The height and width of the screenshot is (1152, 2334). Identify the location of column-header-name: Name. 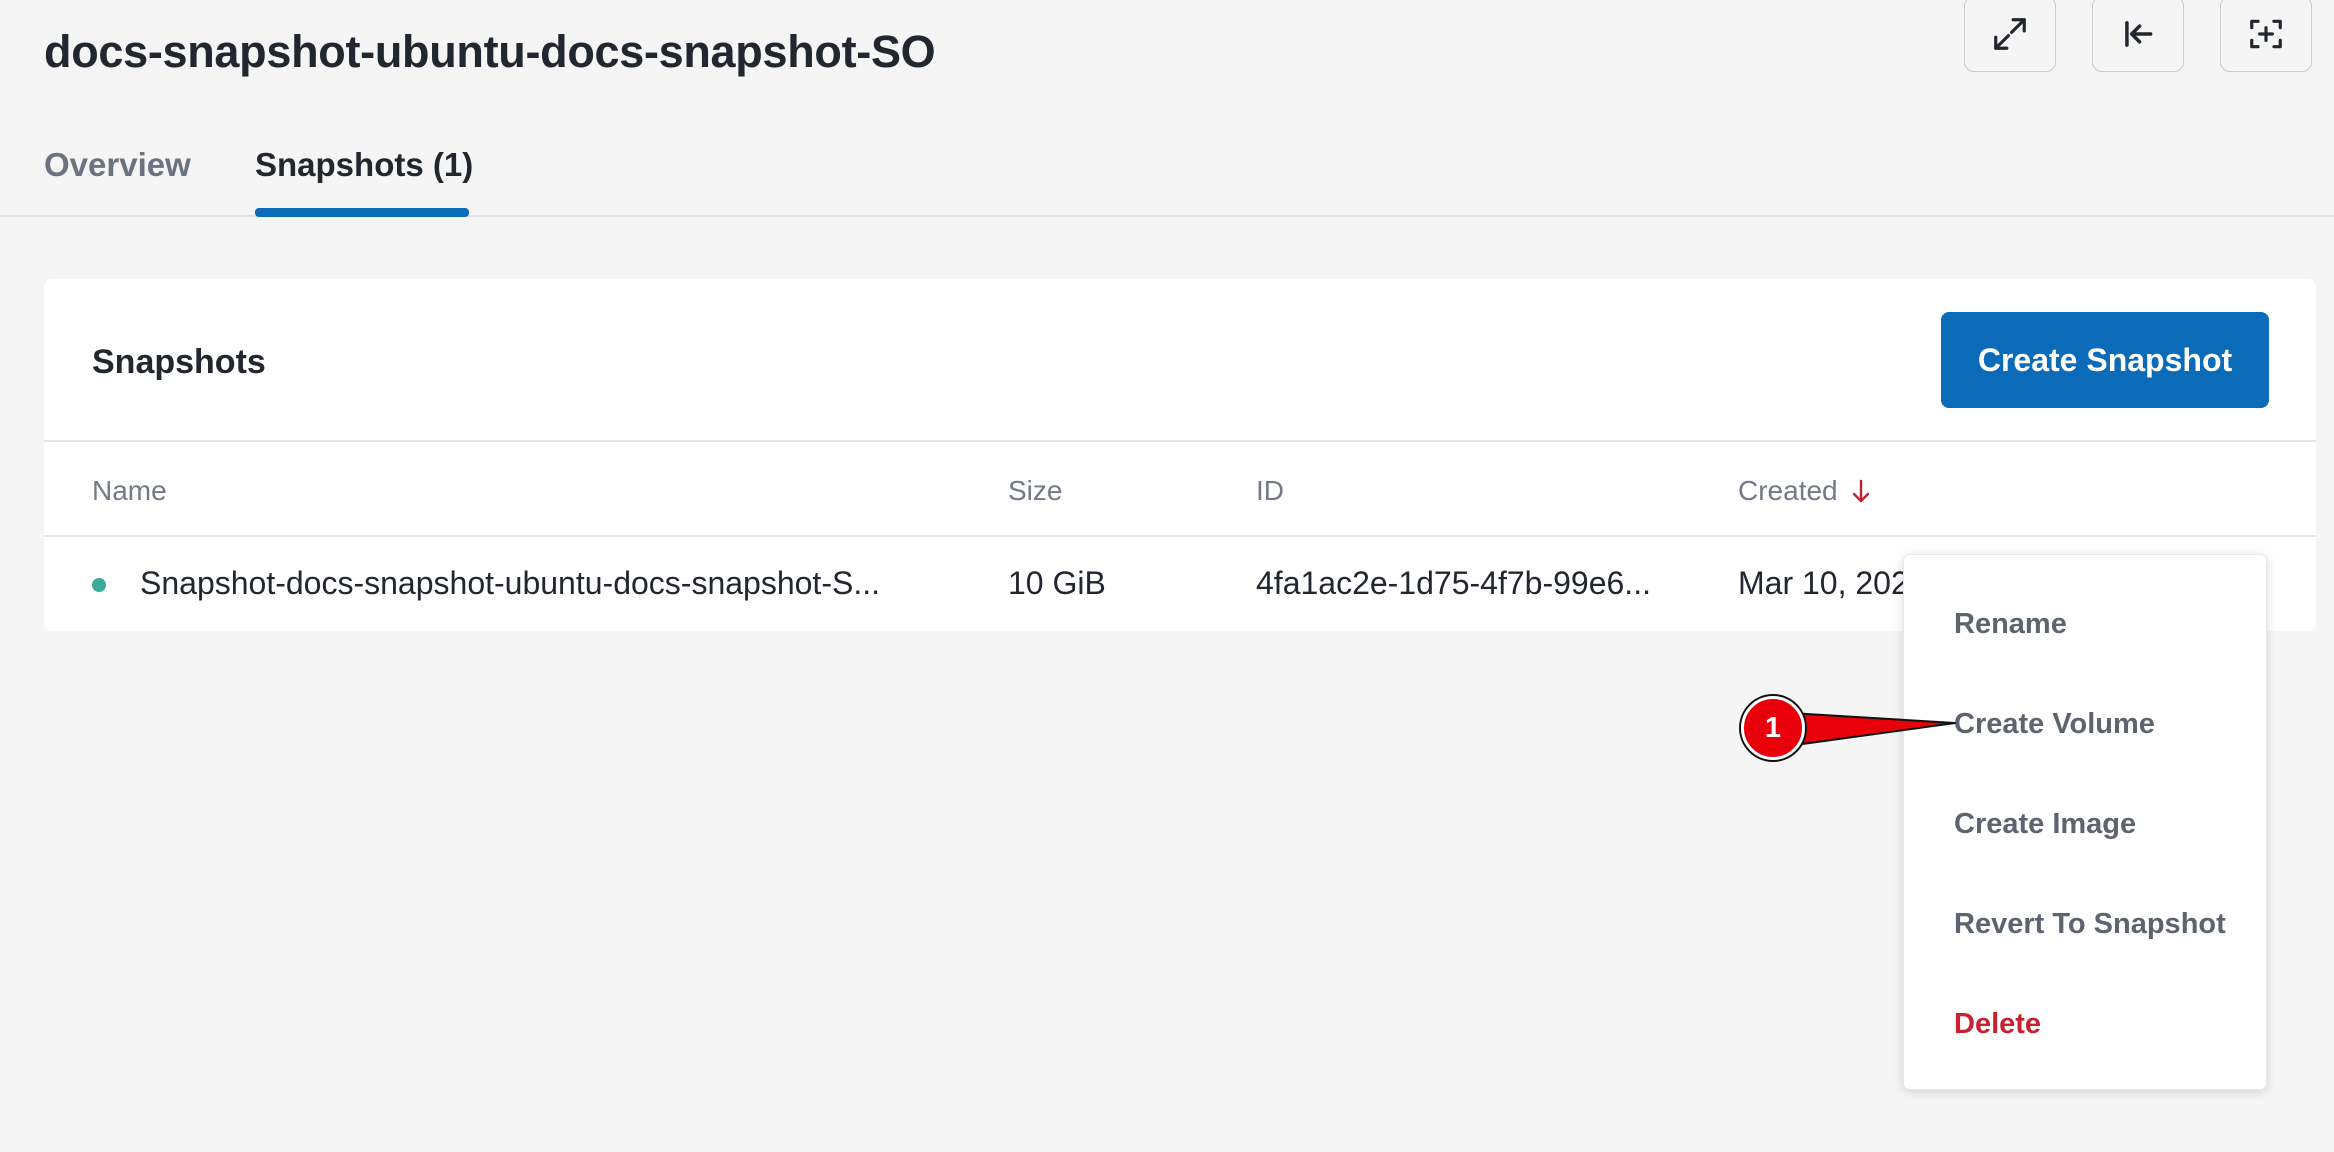
(129, 491).